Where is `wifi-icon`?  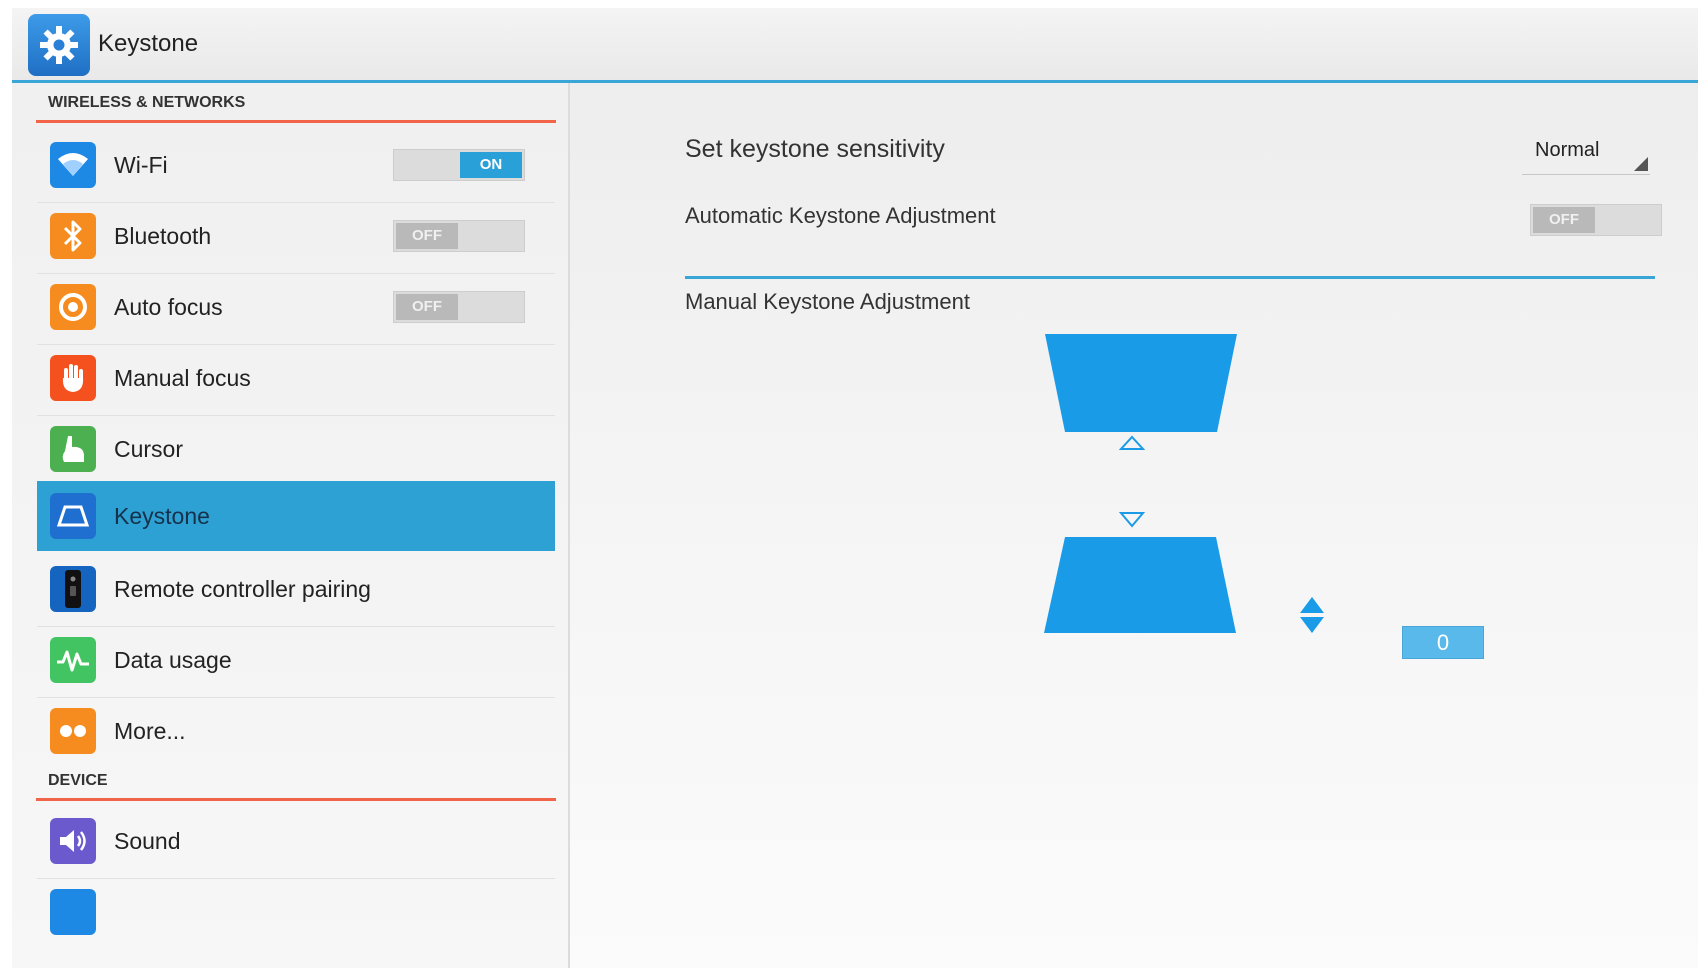
wifi-icon is located at coordinates (73, 165).